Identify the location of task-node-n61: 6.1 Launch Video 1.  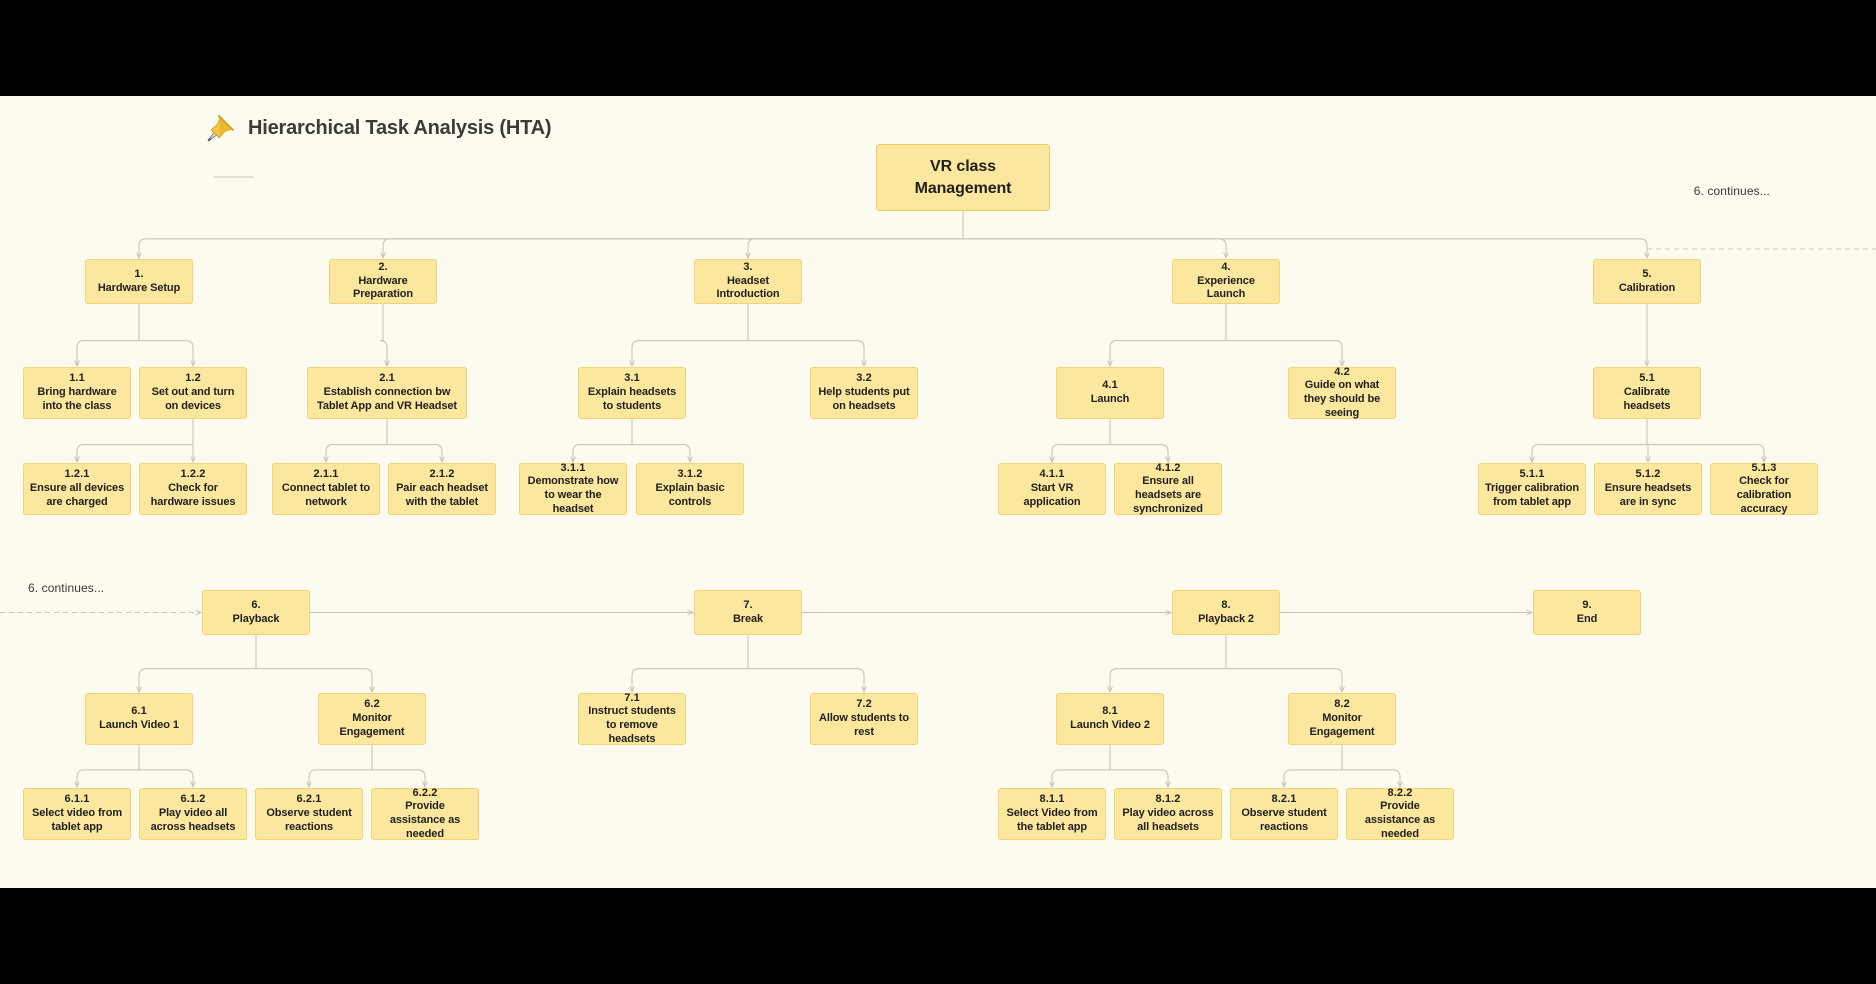
(139, 719).